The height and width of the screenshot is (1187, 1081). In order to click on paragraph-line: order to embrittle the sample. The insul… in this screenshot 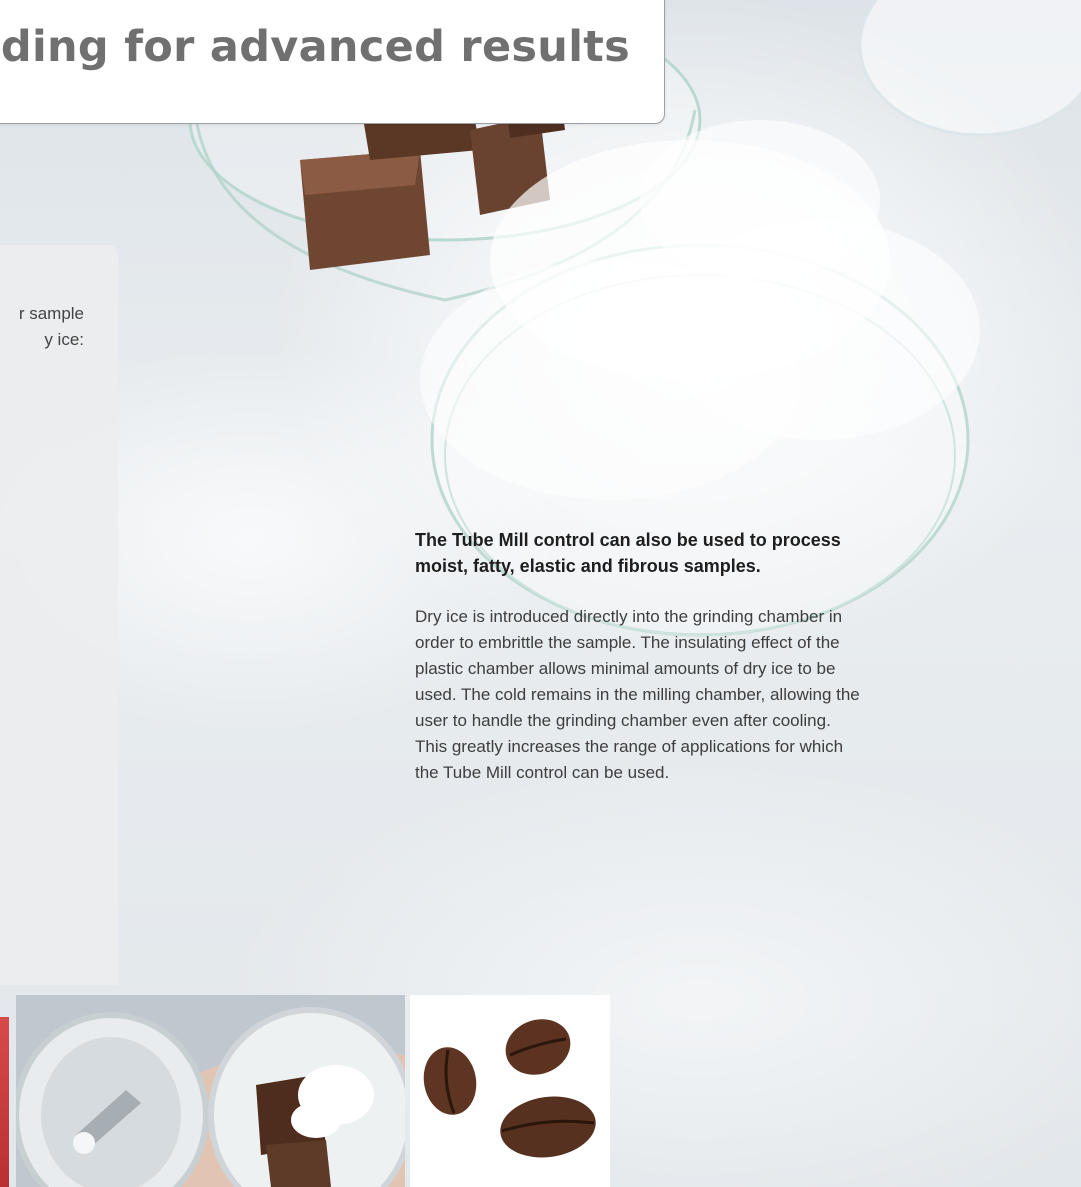, I will do `click(627, 642)`.